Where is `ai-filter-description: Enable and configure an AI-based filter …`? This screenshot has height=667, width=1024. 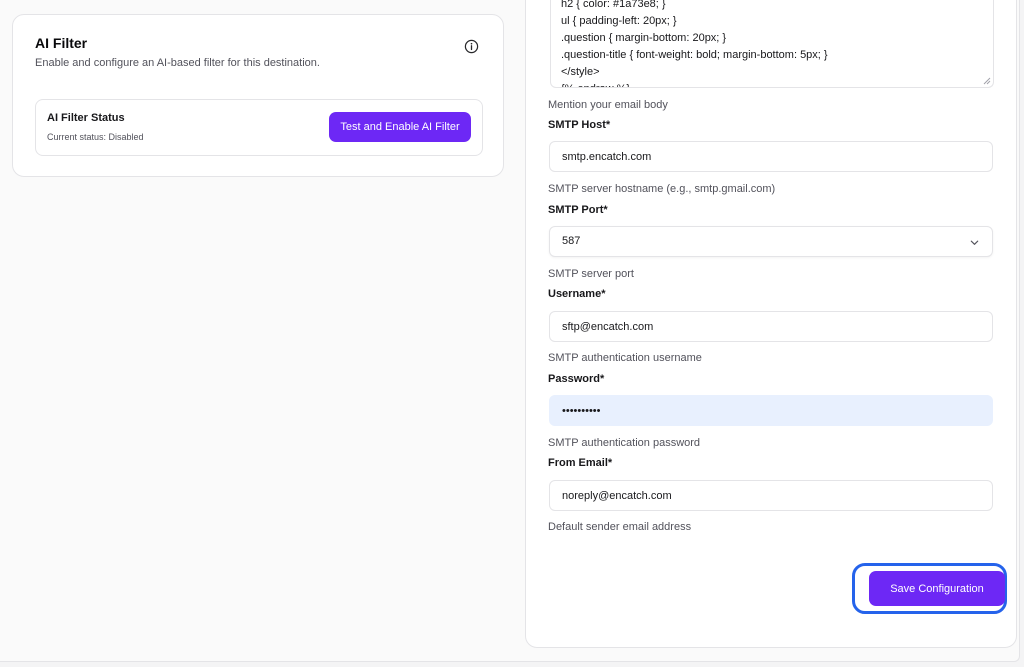 ai-filter-description: Enable and configure an AI-based filter … is located at coordinates (177, 63).